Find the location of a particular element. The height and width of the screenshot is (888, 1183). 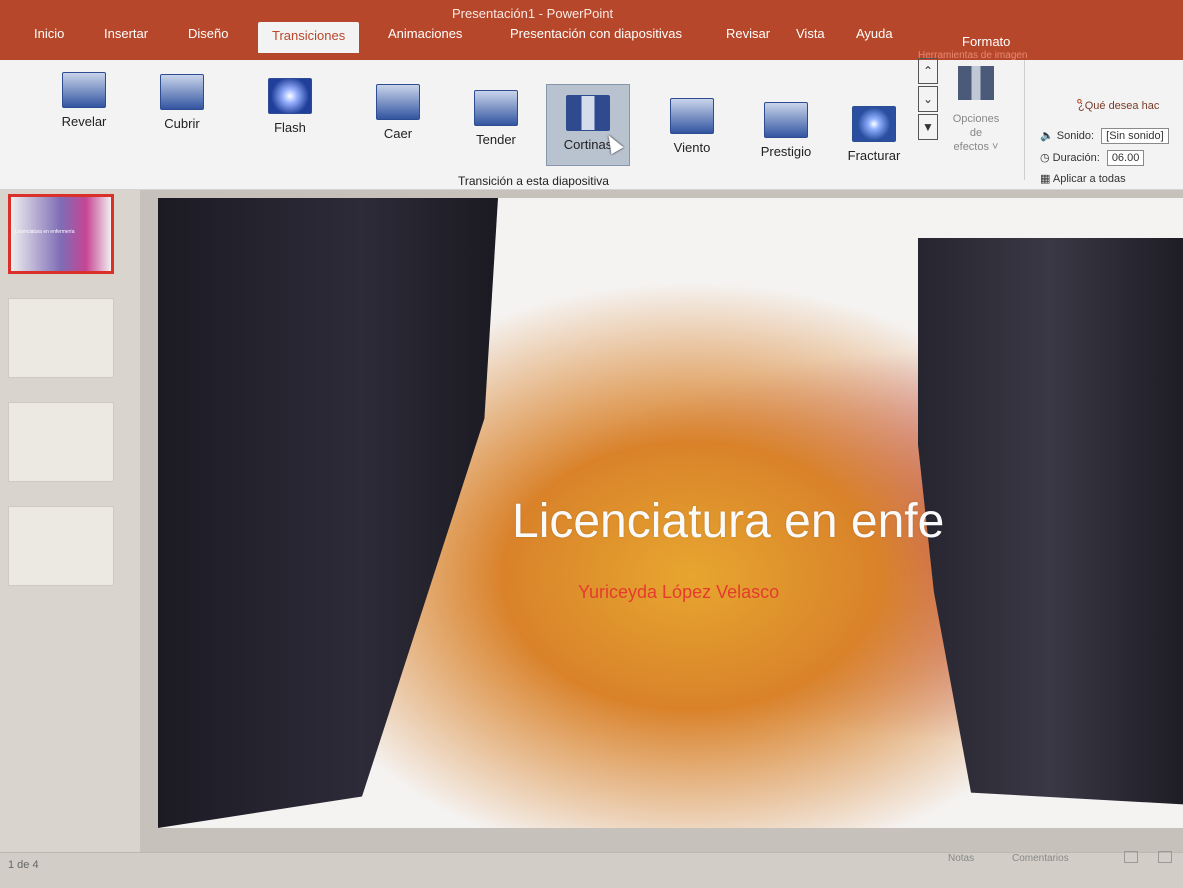

slide-title: Licenciatura en enfe is located at coordinates (728, 521).